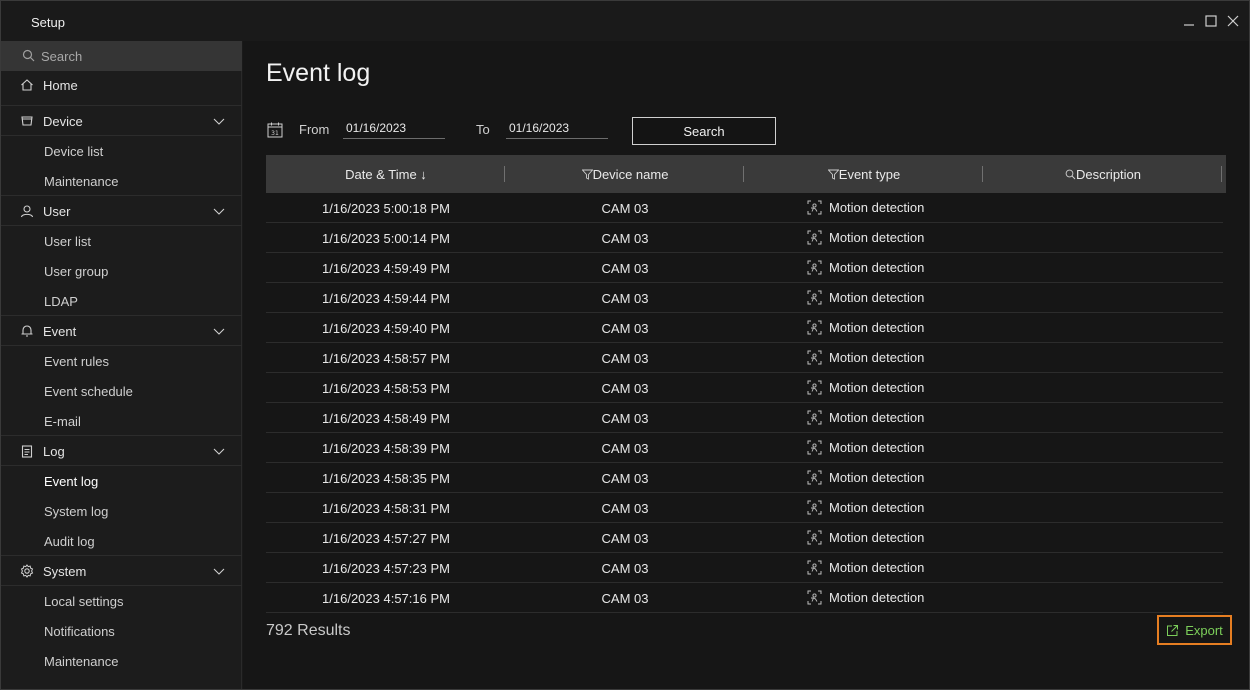  What do you see at coordinates (121, 121) in the screenshot?
I see `sidebar-group-device: Device` at bounding box center [121, 121].